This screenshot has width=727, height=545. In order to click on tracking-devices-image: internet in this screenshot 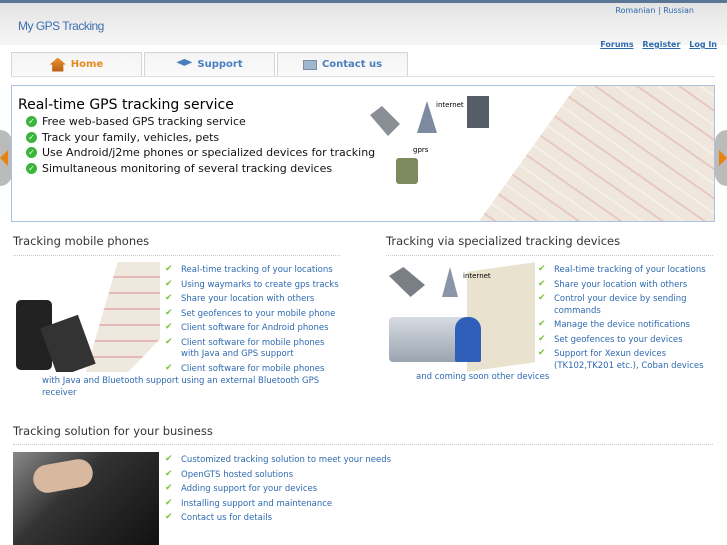, I will do `click(461, 318)`.